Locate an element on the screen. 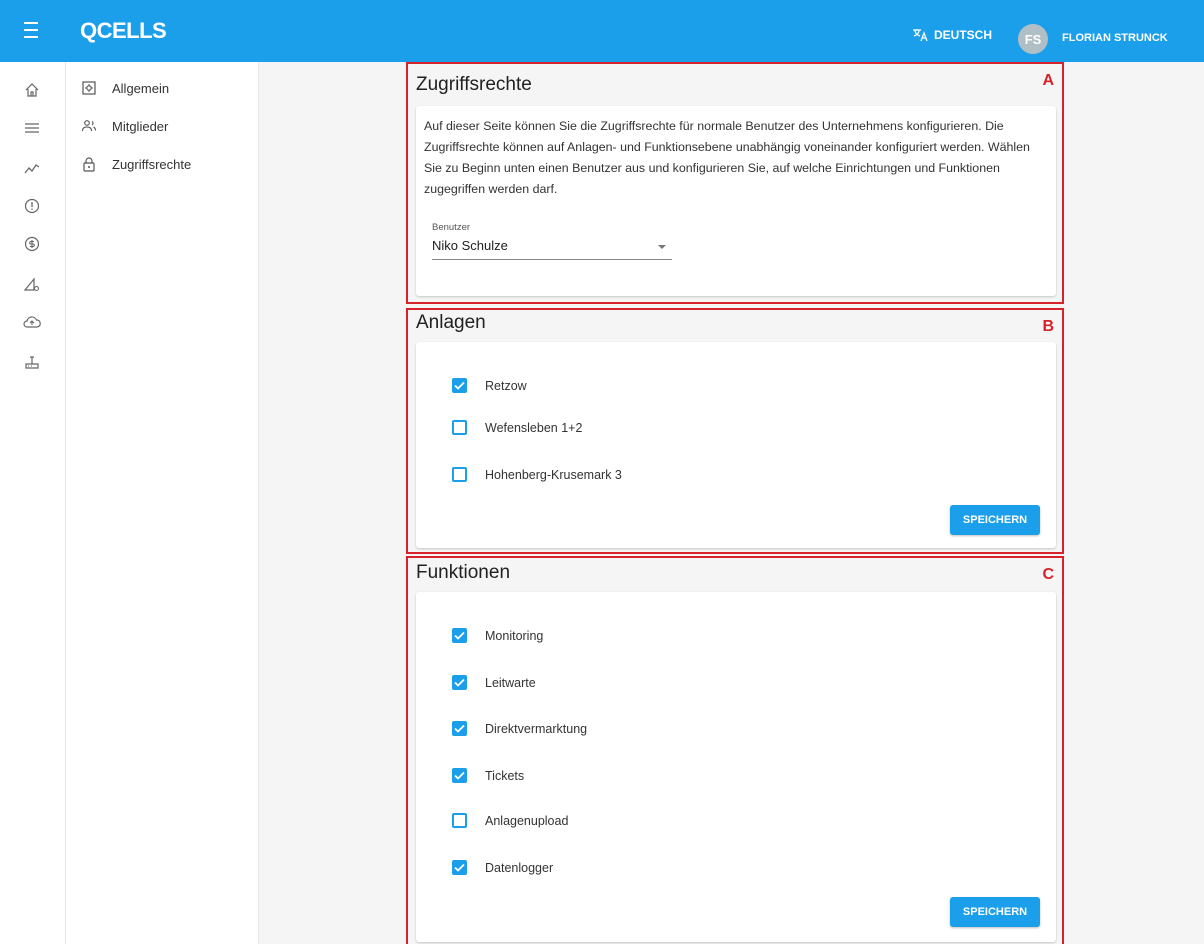 The width and height of the screenshot is (1204, 944). checkbox-row: Direktvermarktung is located at coordinates (519, 728).